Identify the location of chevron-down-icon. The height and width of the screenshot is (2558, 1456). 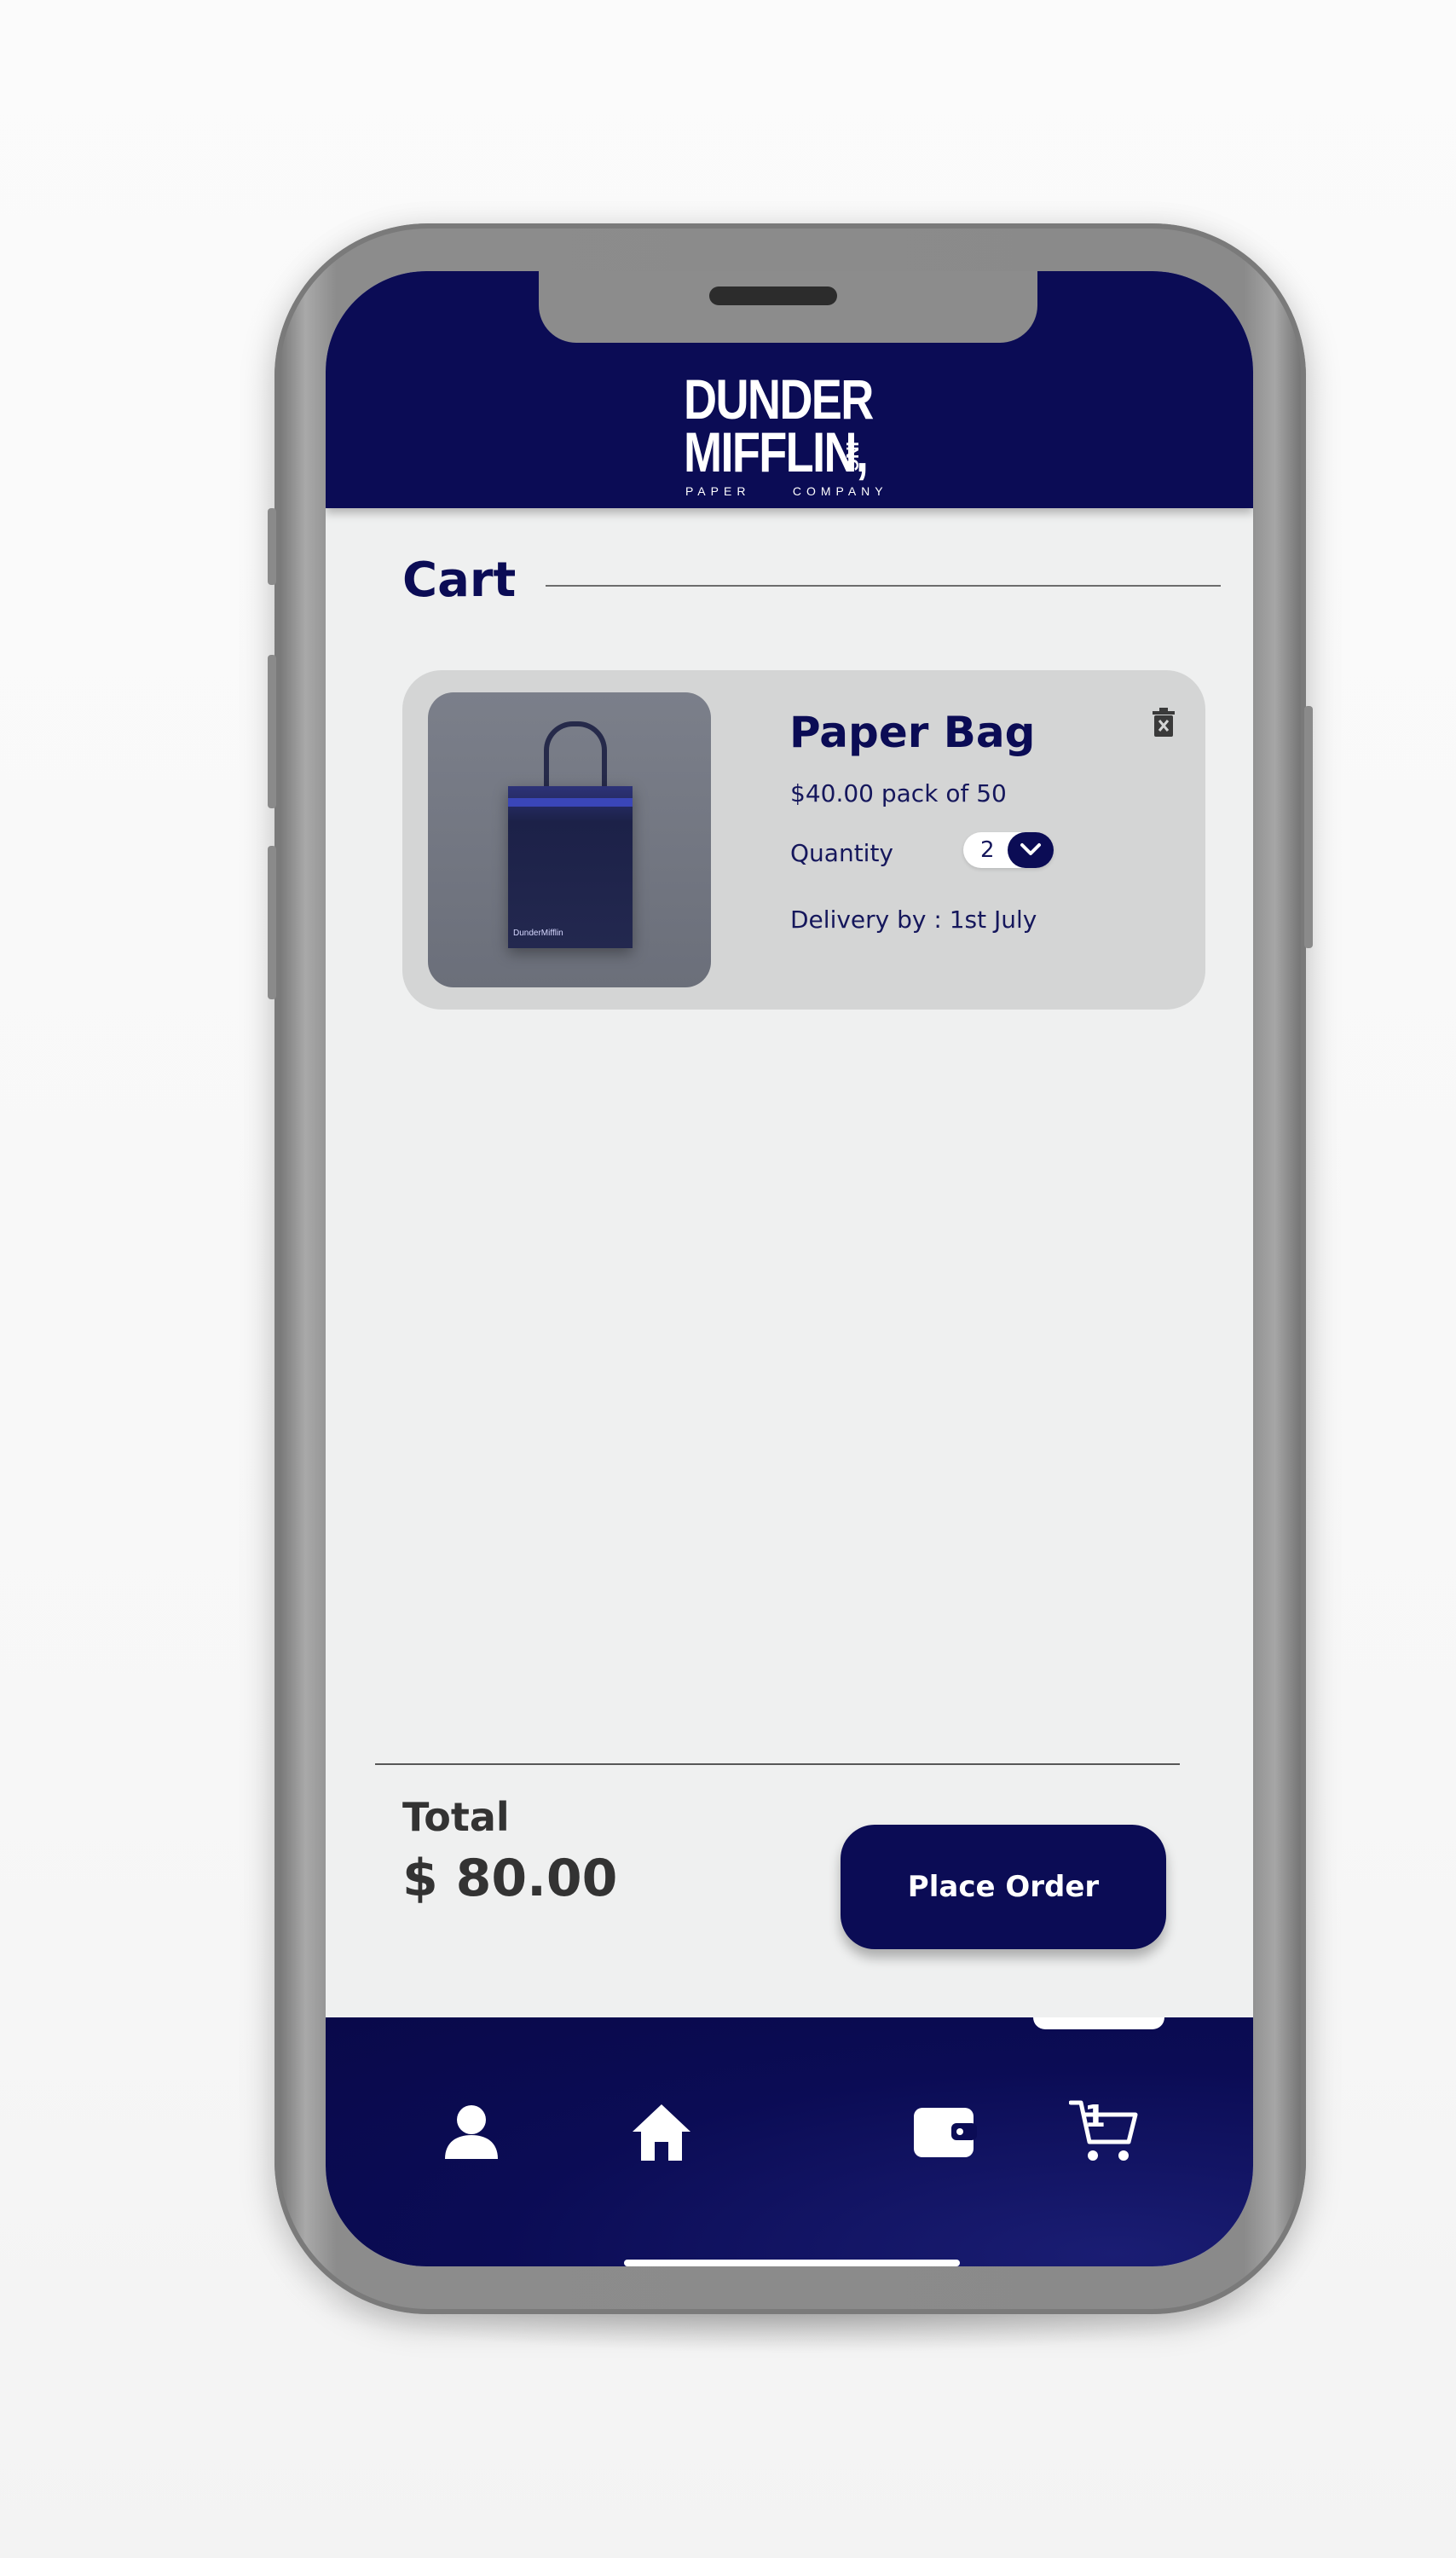
(1030, 849).